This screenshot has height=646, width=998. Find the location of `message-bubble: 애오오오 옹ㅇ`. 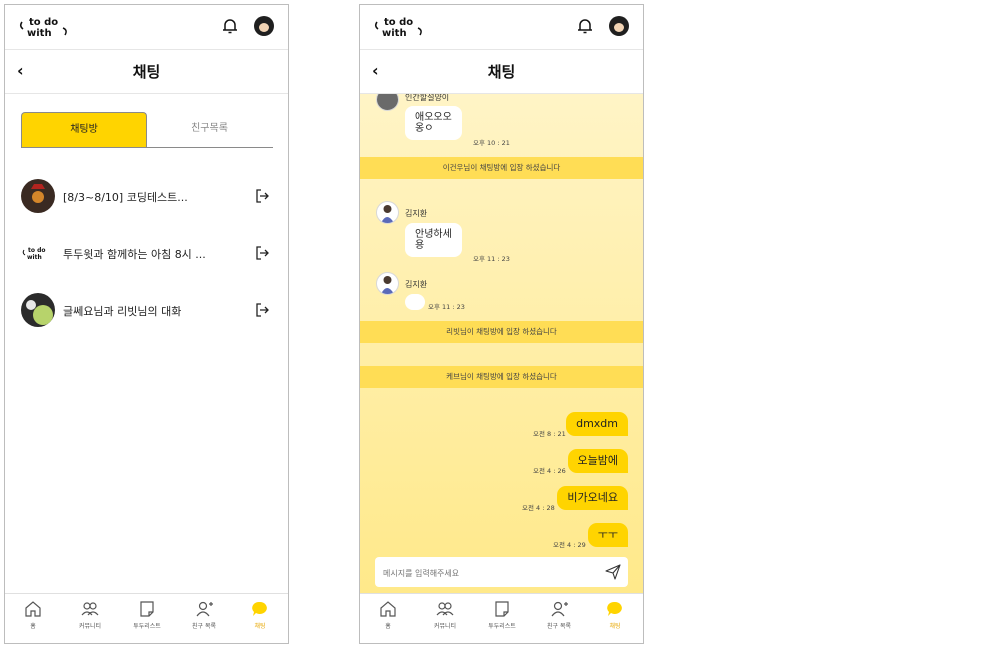

message-bubble: 애오오오 옹ㅇ is located at coordinates (433, 123).